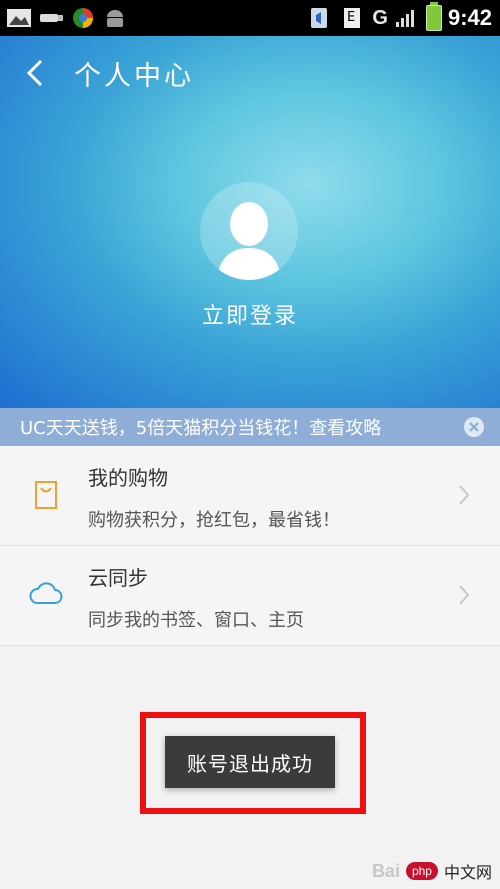 This screenshot has width=500, height=889. What do you see at coordinates (19, 18) in the screenshot?
I see `image-icon` at bounding box center [19, 18].